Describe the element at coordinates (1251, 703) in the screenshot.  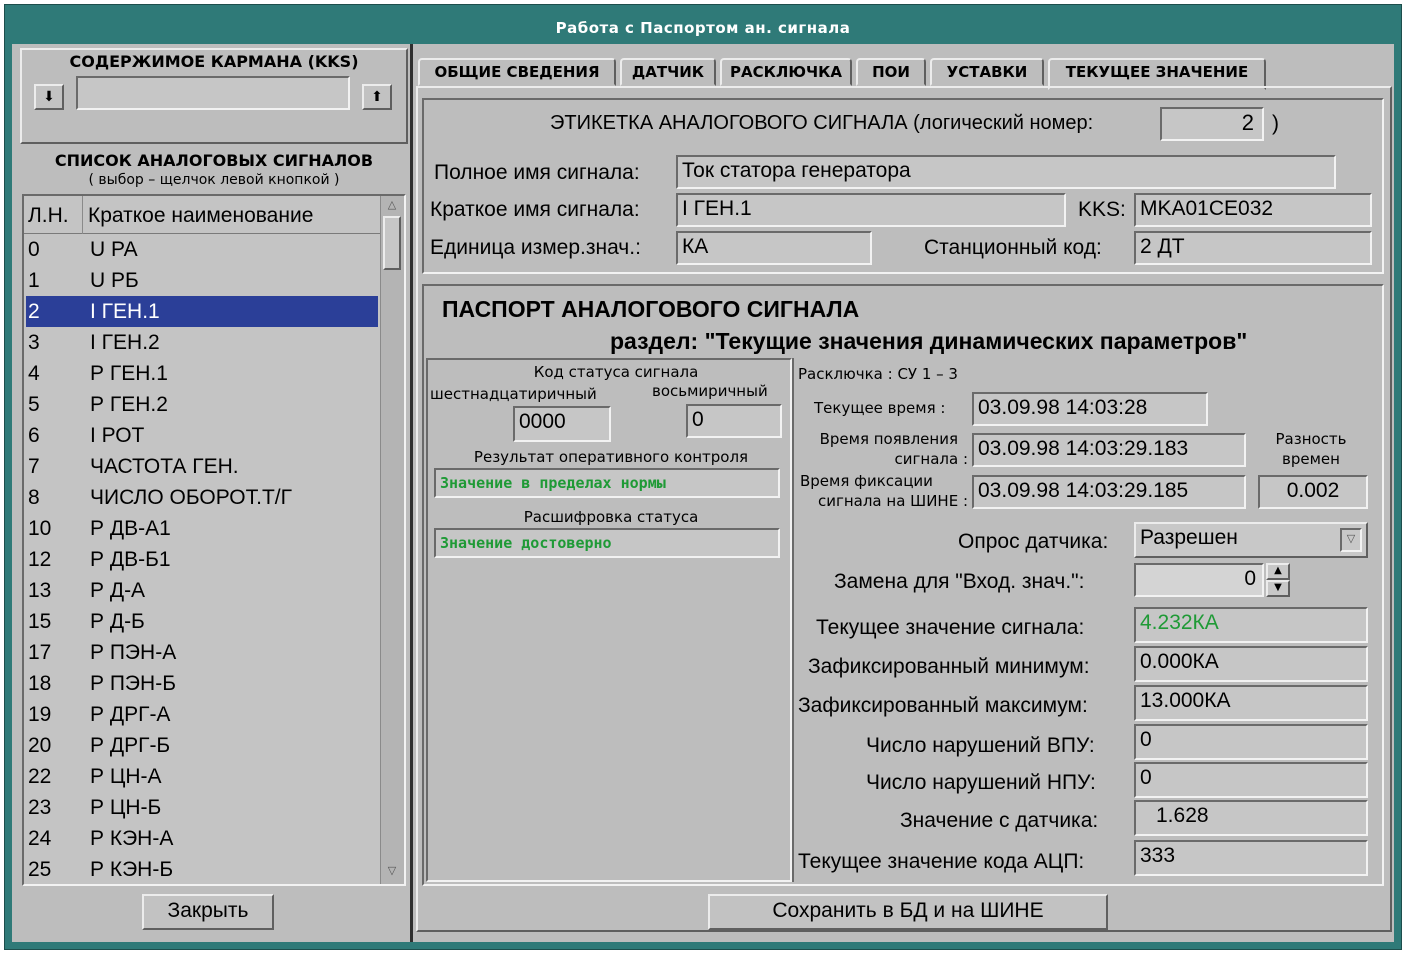
I see `max-value-field: 13.000КА` at that location.